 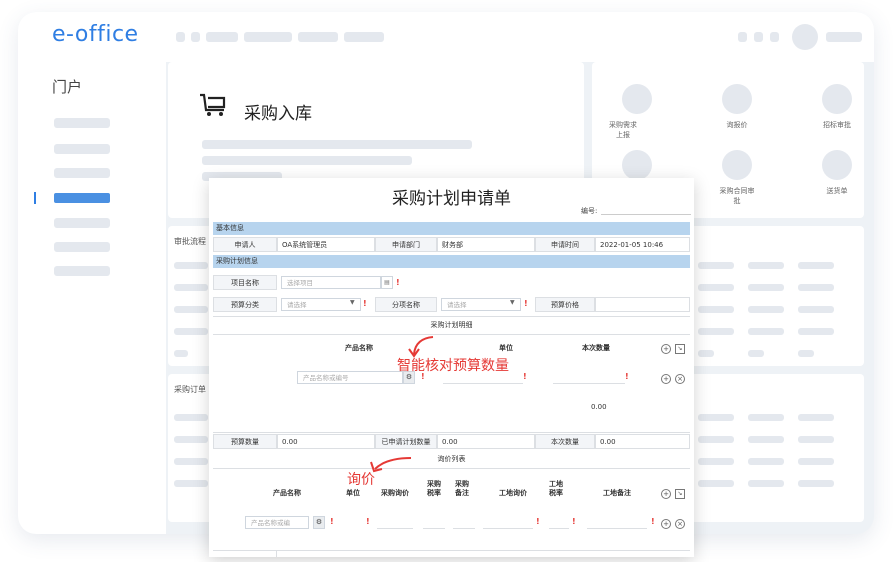 What do you see at coordinates (623, 130) in the screenshot?
I see `quick-link-label: 采购需求上报` at bounding box center [623, 130].